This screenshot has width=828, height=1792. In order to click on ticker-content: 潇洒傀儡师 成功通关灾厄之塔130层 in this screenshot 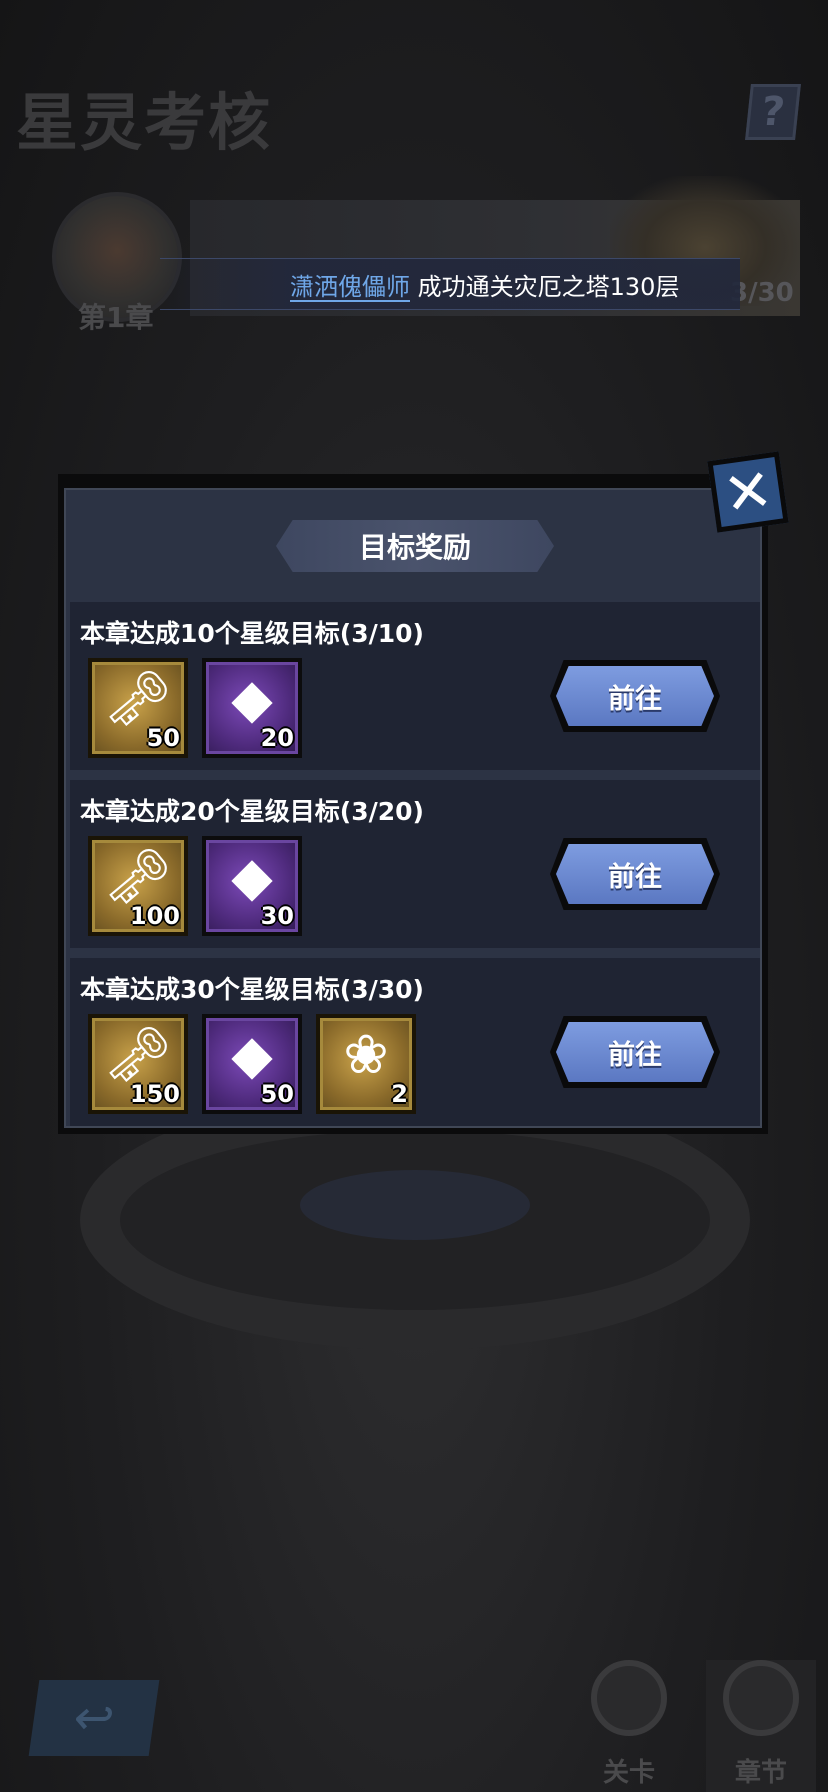, I will do `click(484, 284)`.